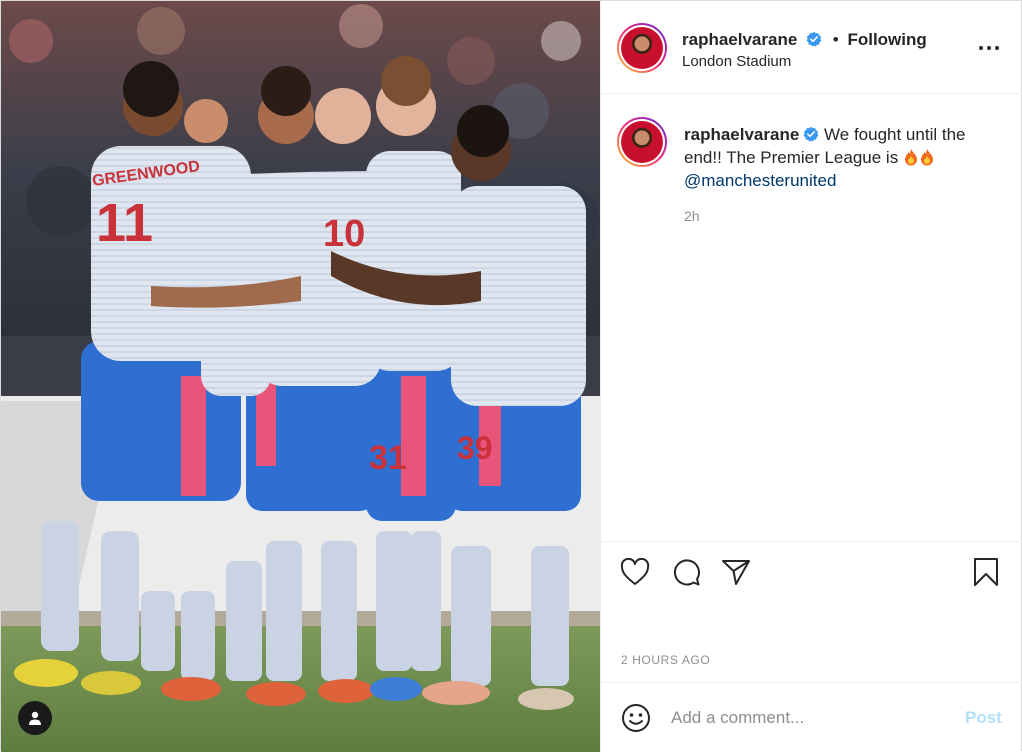 The image size is (1022, 752). I want to click on post-comment-button: Post, so click(983, 718).